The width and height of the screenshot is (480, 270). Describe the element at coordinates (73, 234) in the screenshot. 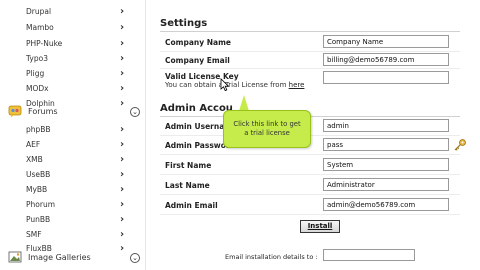

I see `sidebar-item-smf: SMF ›` at that location.